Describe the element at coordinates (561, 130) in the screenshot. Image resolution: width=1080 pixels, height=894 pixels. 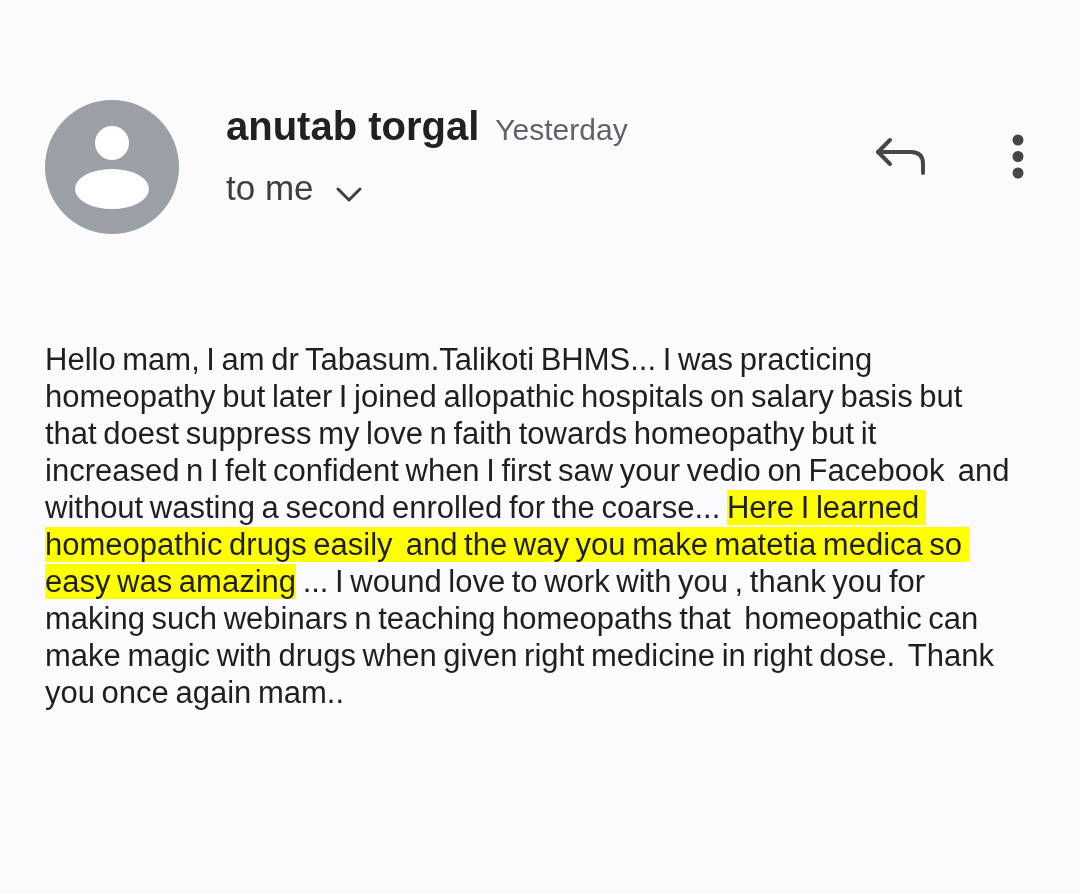
I see `sent-time: Yesterday` at that location.